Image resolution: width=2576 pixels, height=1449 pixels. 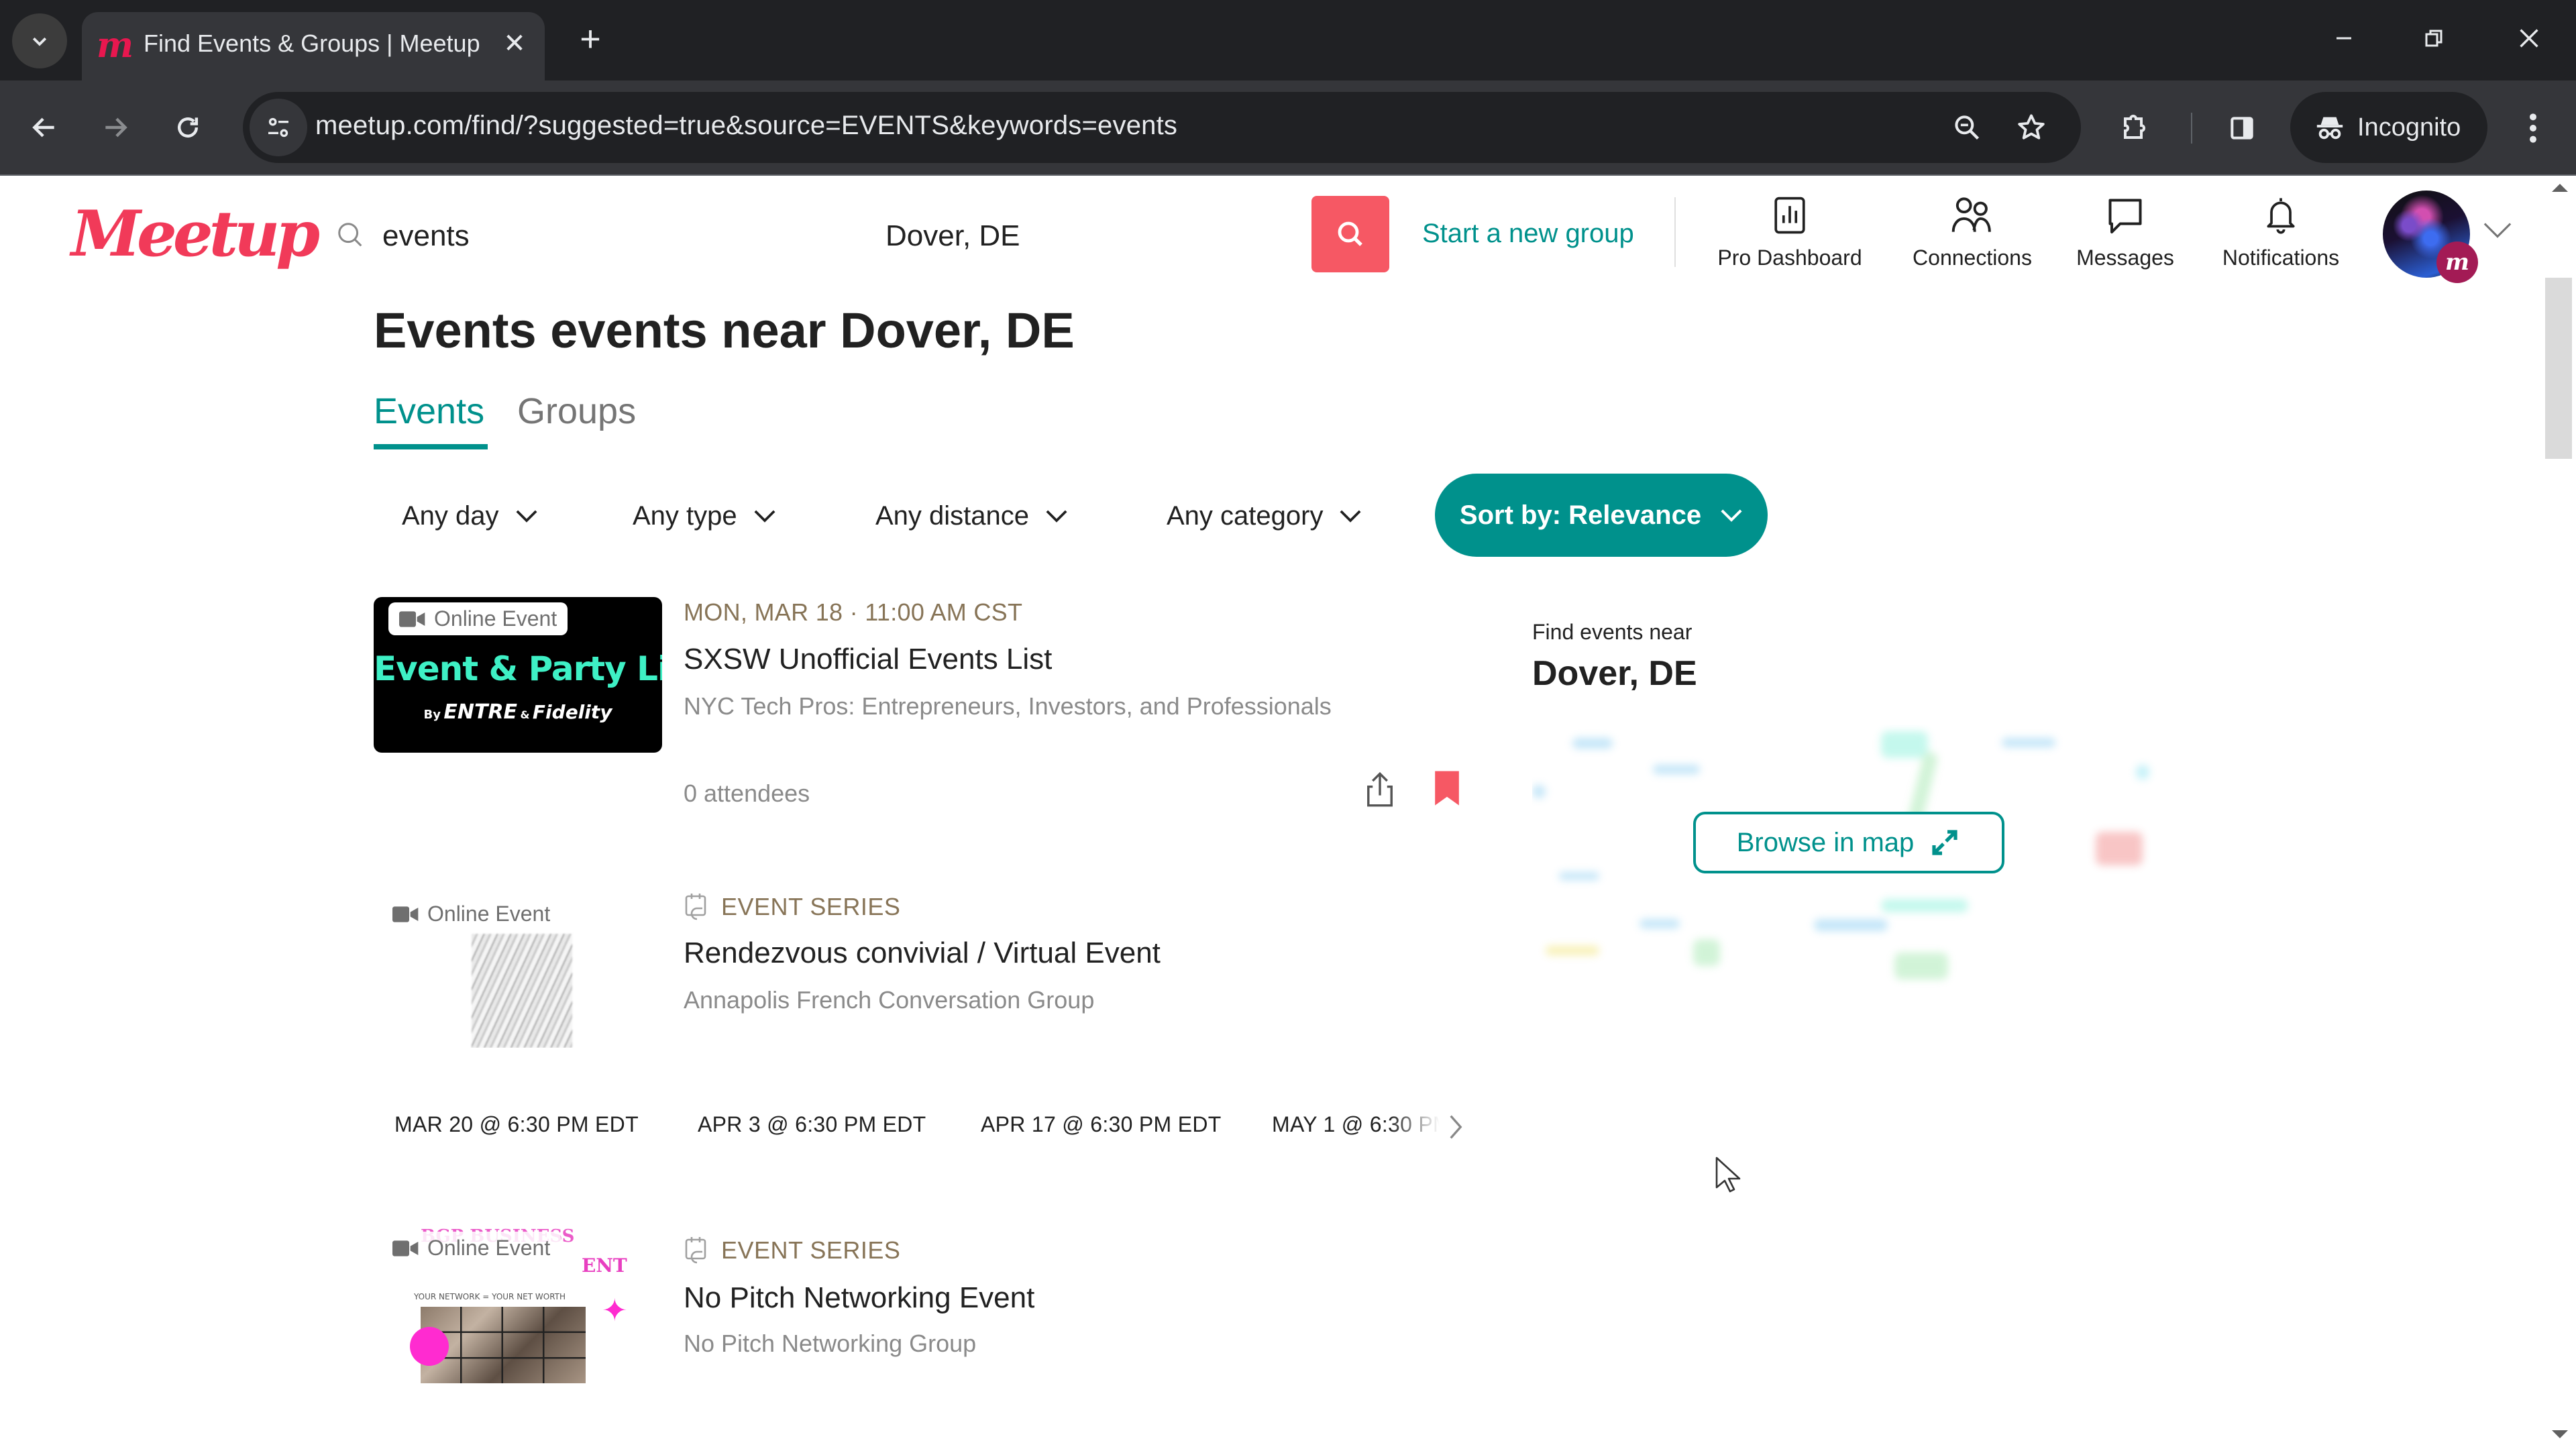 I want to click on arrow-right-icon, so click(x=116, y=127).